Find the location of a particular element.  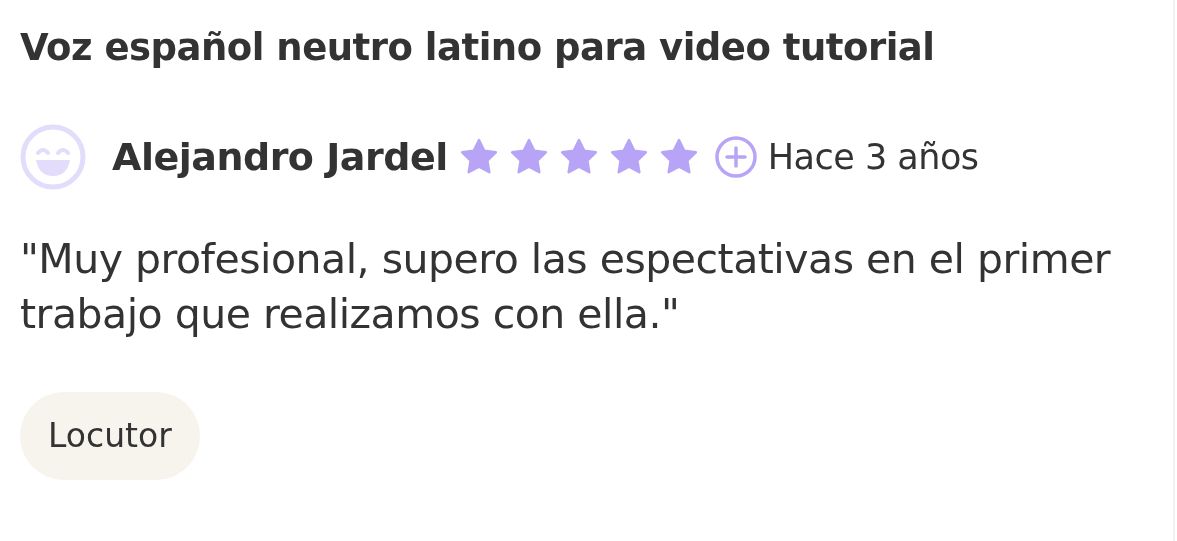

author-name: Alejandro Jardel is located at coordinates (280, 157).